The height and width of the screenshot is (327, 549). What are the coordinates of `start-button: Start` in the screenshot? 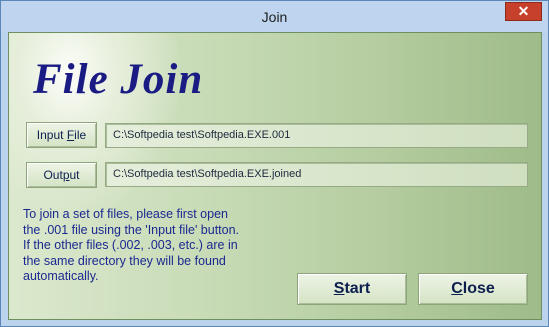 It's located at (352, 289).